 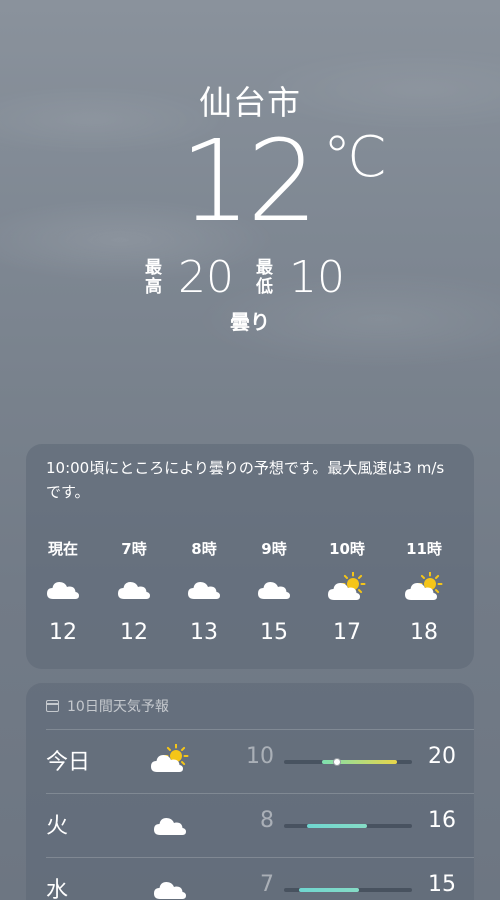 I want to click on hour-item: 11時 18, so click(x=424, y=591).